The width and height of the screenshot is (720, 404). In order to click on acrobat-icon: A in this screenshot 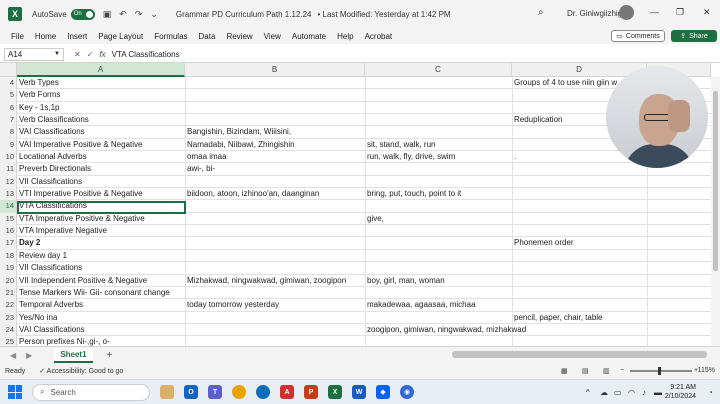, I will do `click(287, 392)`.